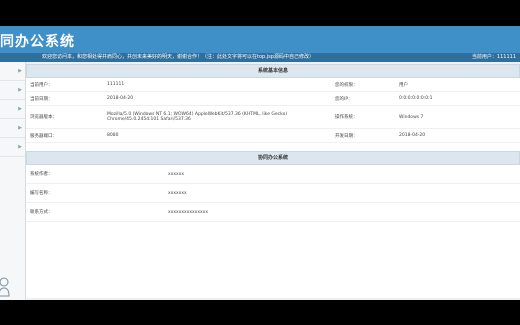 This screenshot has width=520, height=325. What do you see at coordinates (494, 57) in the screenshot?
I see `current-user-link: 当前用户：111111` at bounding box center [494, 57].